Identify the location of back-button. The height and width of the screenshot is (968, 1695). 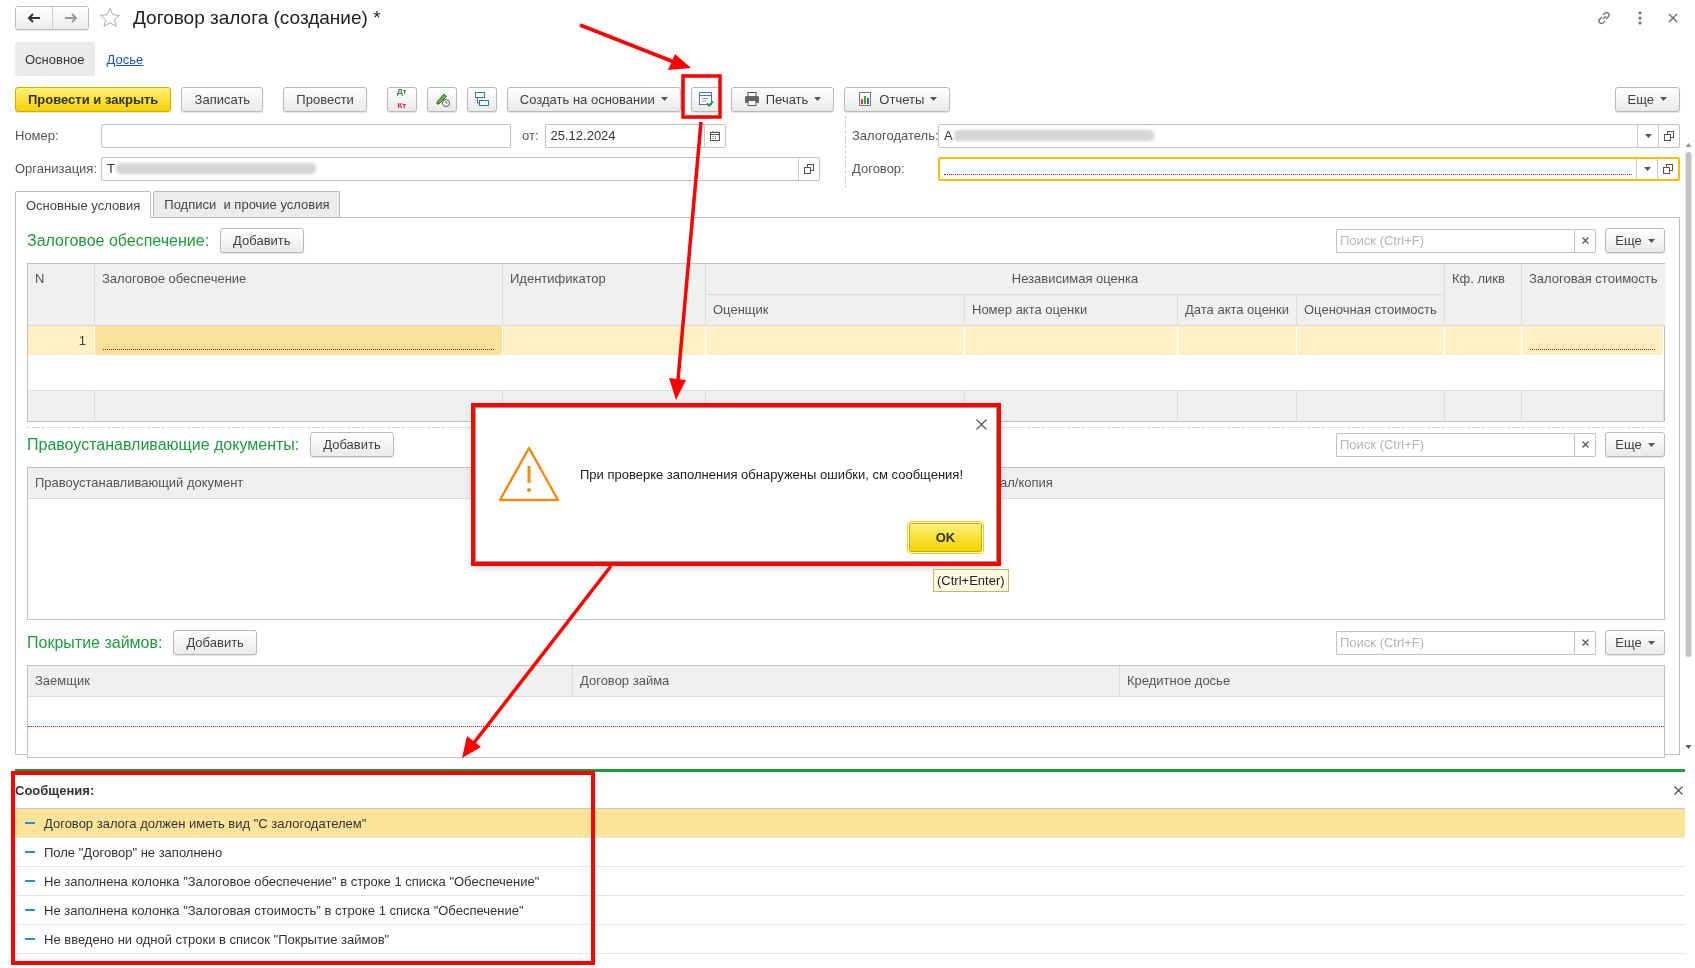
(34, 18).